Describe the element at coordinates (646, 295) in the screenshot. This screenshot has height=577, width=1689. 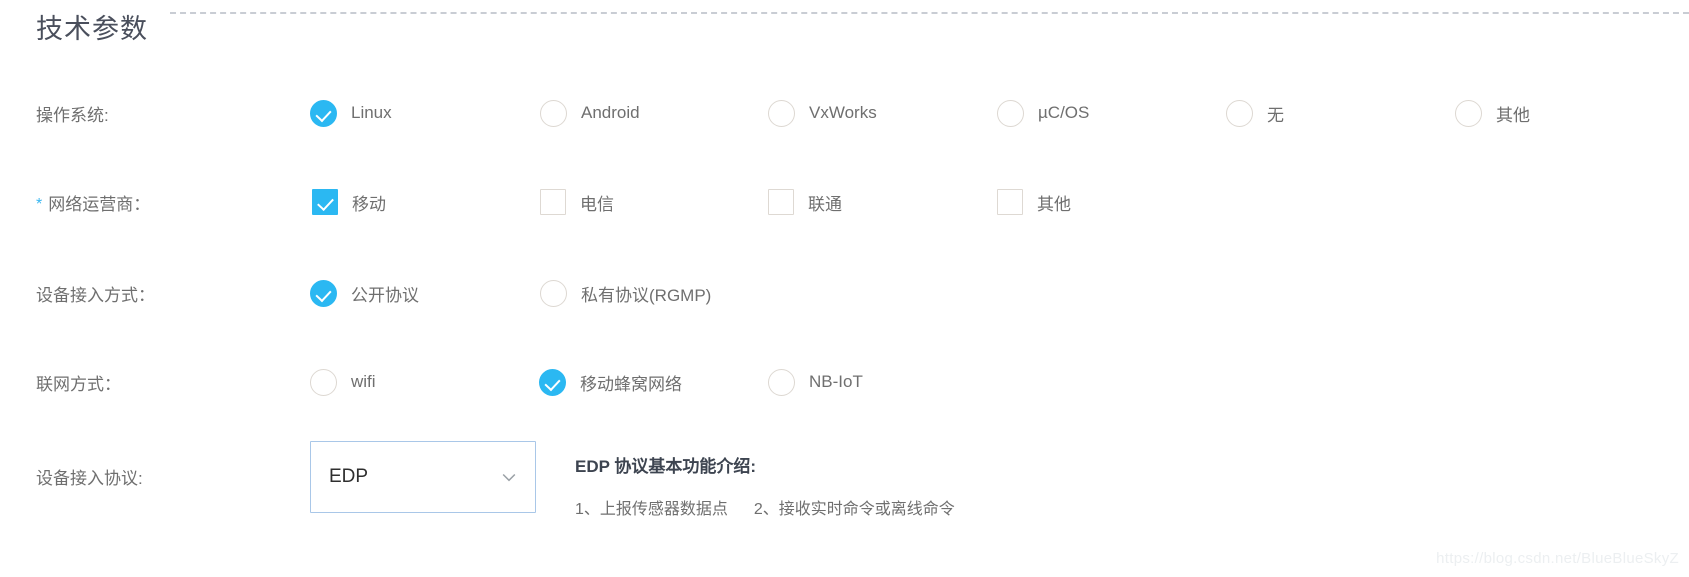
I see `radio-label-private-protocol: 私有协议(RGMP)` at that location.